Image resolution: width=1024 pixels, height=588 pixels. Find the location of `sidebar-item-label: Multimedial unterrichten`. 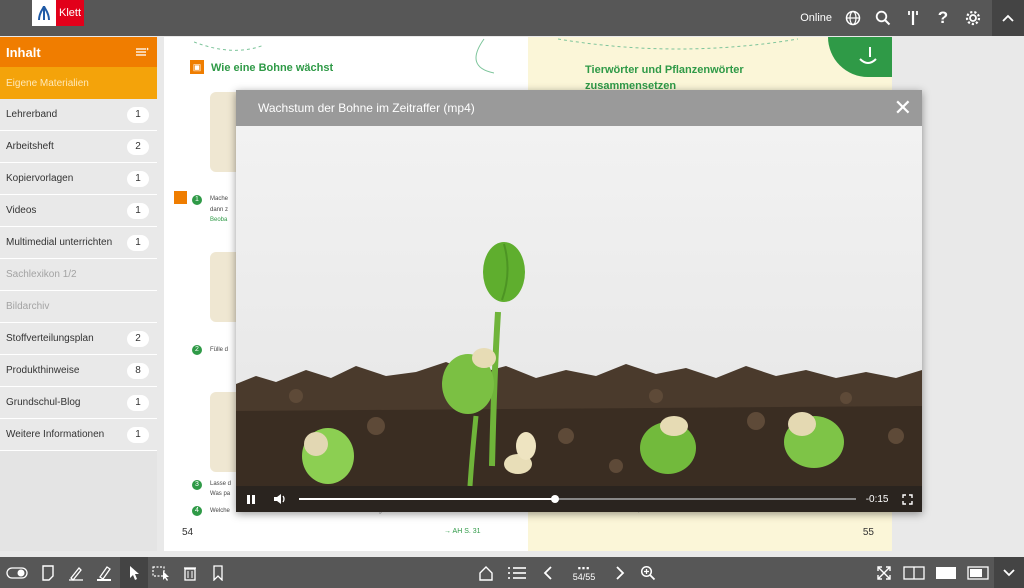

sidebar-item-label: Multimedial unterrichten is located at coordinates (59, 242).